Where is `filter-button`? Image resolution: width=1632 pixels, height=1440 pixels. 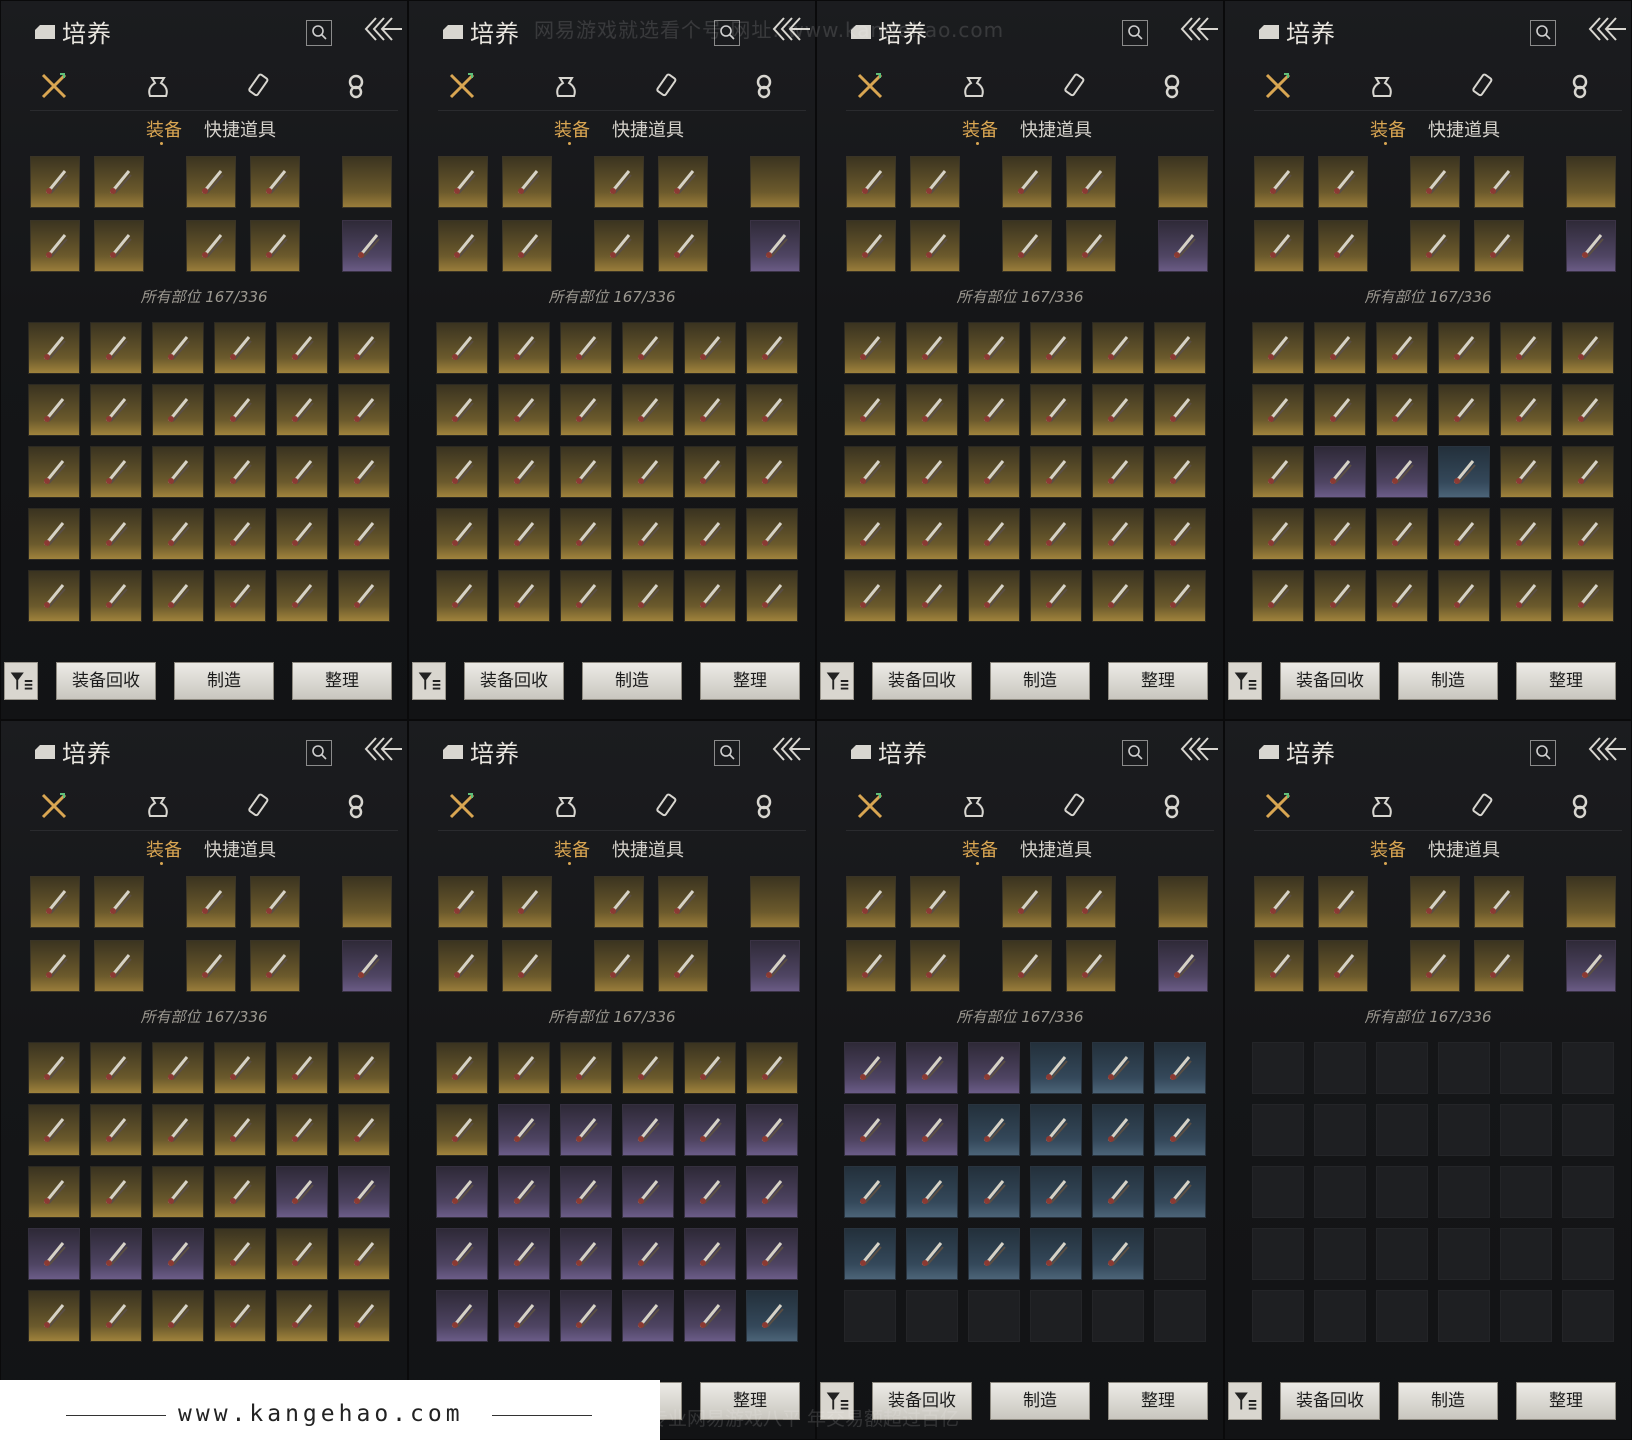 filter-button is located at coordinates (1245, 681).